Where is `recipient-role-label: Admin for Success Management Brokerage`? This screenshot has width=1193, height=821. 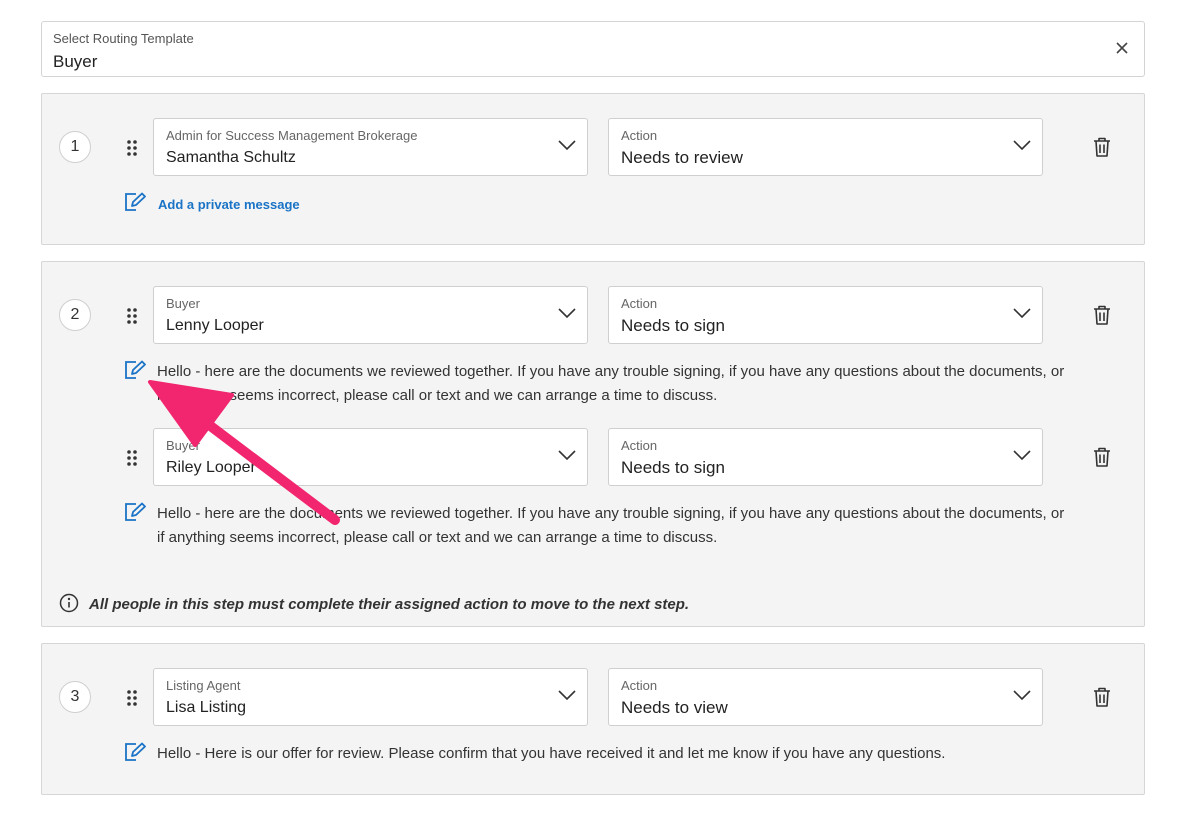 recipient-role-label: Admin for Success Management Brokerage is located at coordinates (292, 135).